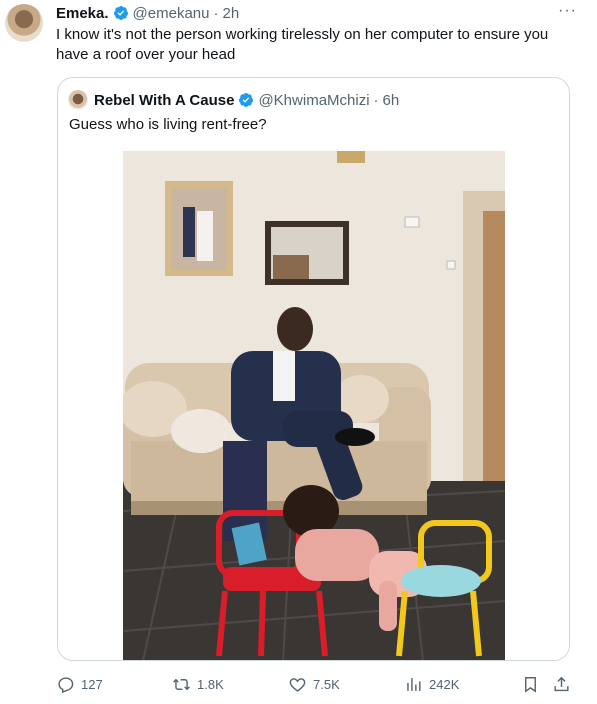 Image resolution: width=597 pixels, height=704 pixels. What do you see at coordinates (326, 684) in the screenshot?
I see `like-count: 7.5K` at bounding box center [326, 684].